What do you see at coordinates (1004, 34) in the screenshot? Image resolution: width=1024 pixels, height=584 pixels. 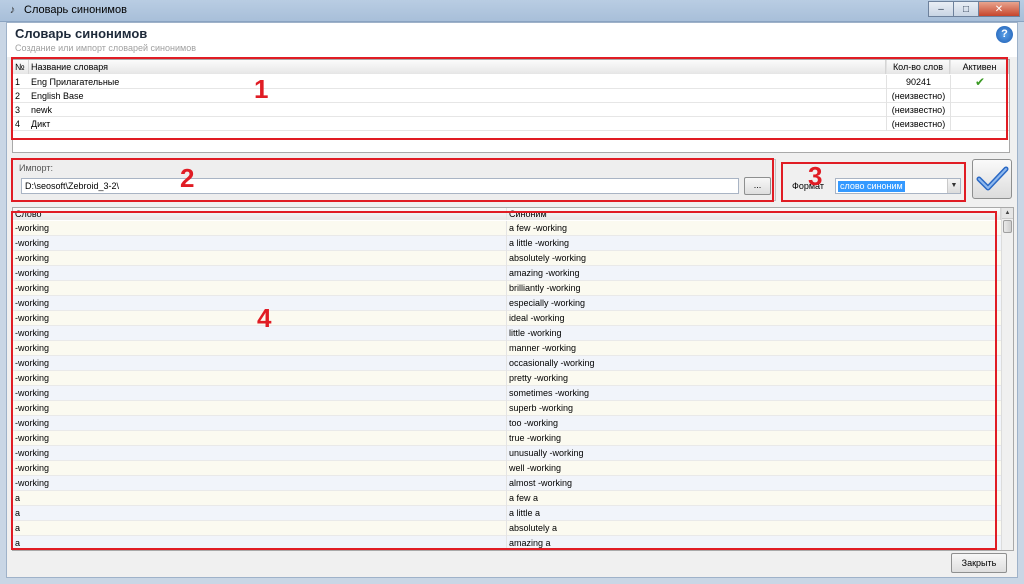 I see `help-icon: ?` at bounding box center [1004, 34].